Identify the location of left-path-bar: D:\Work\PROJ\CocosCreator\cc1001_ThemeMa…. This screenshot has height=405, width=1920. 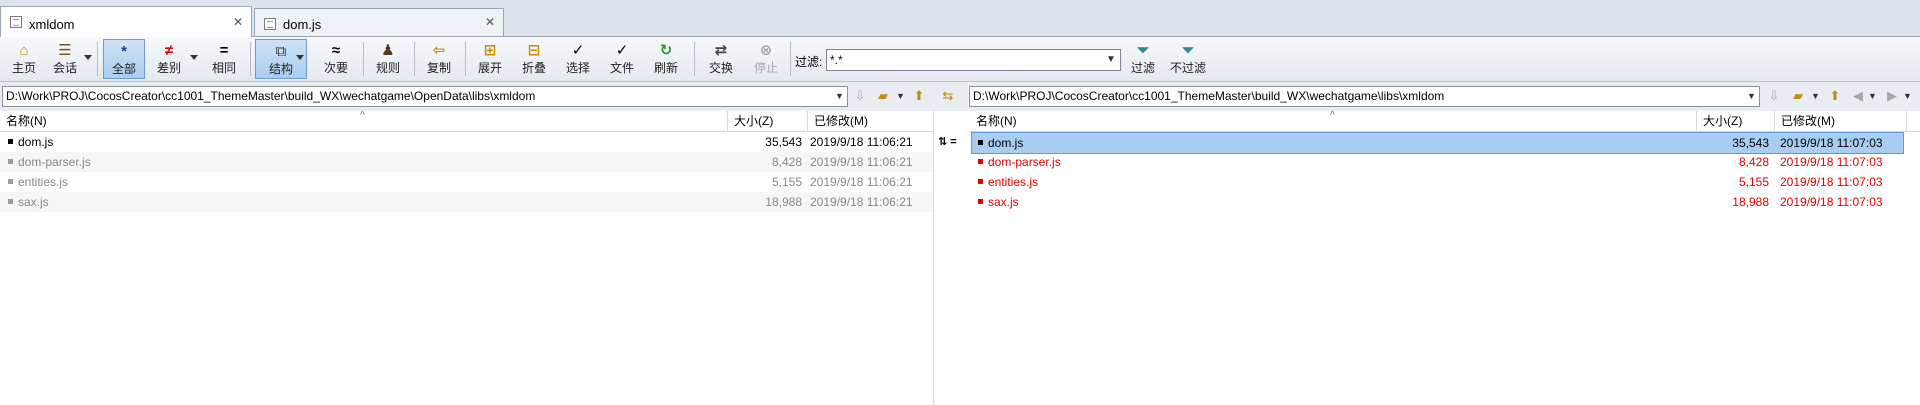
(484, 97).